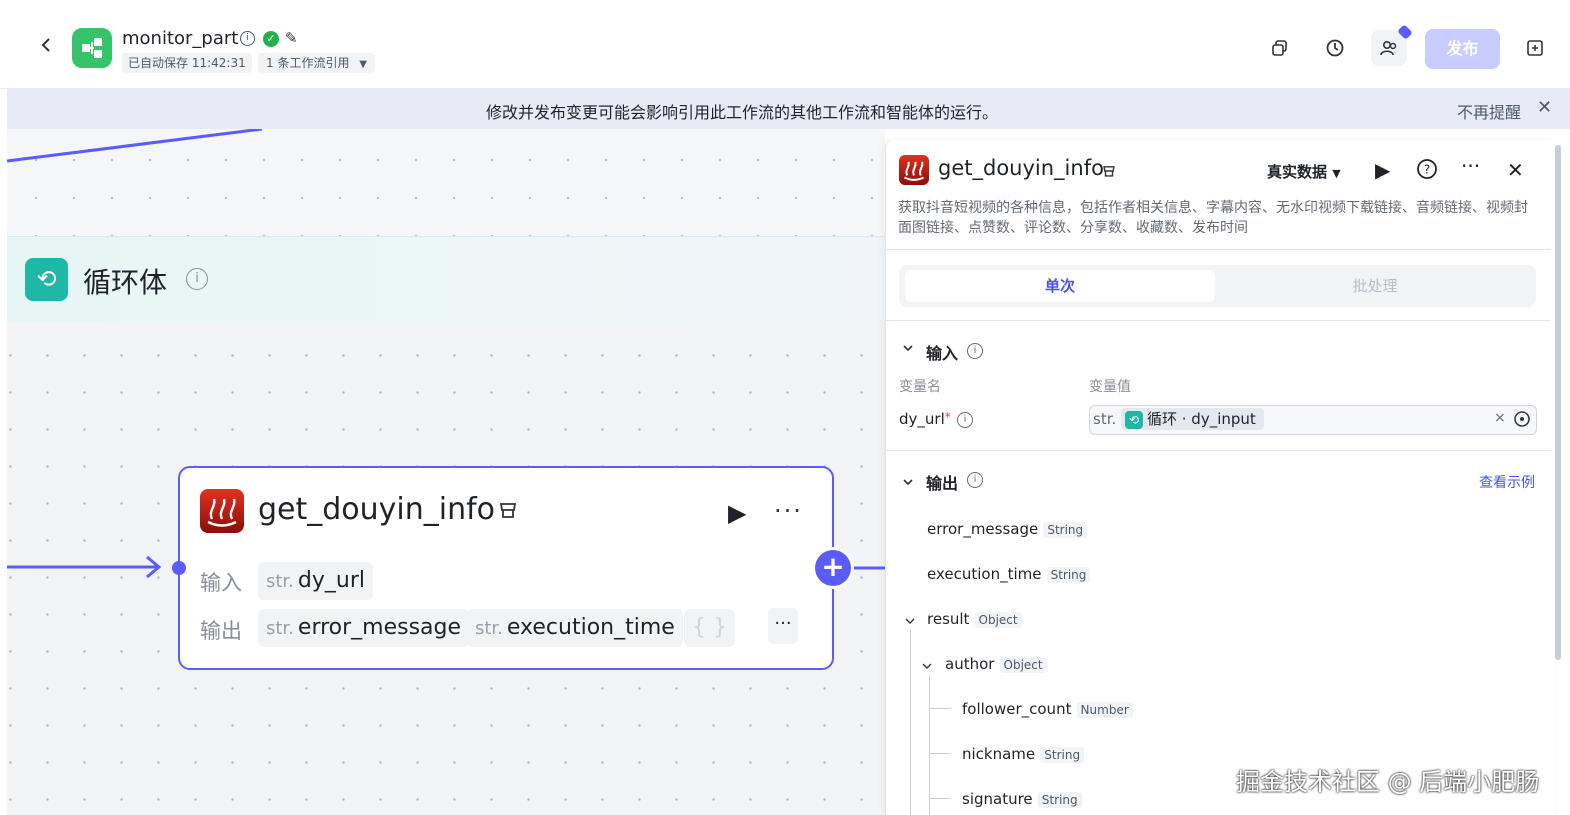 This screenshot has width=1570, height=815. I want to click on publish-button: 发布, so click(1462, 49).